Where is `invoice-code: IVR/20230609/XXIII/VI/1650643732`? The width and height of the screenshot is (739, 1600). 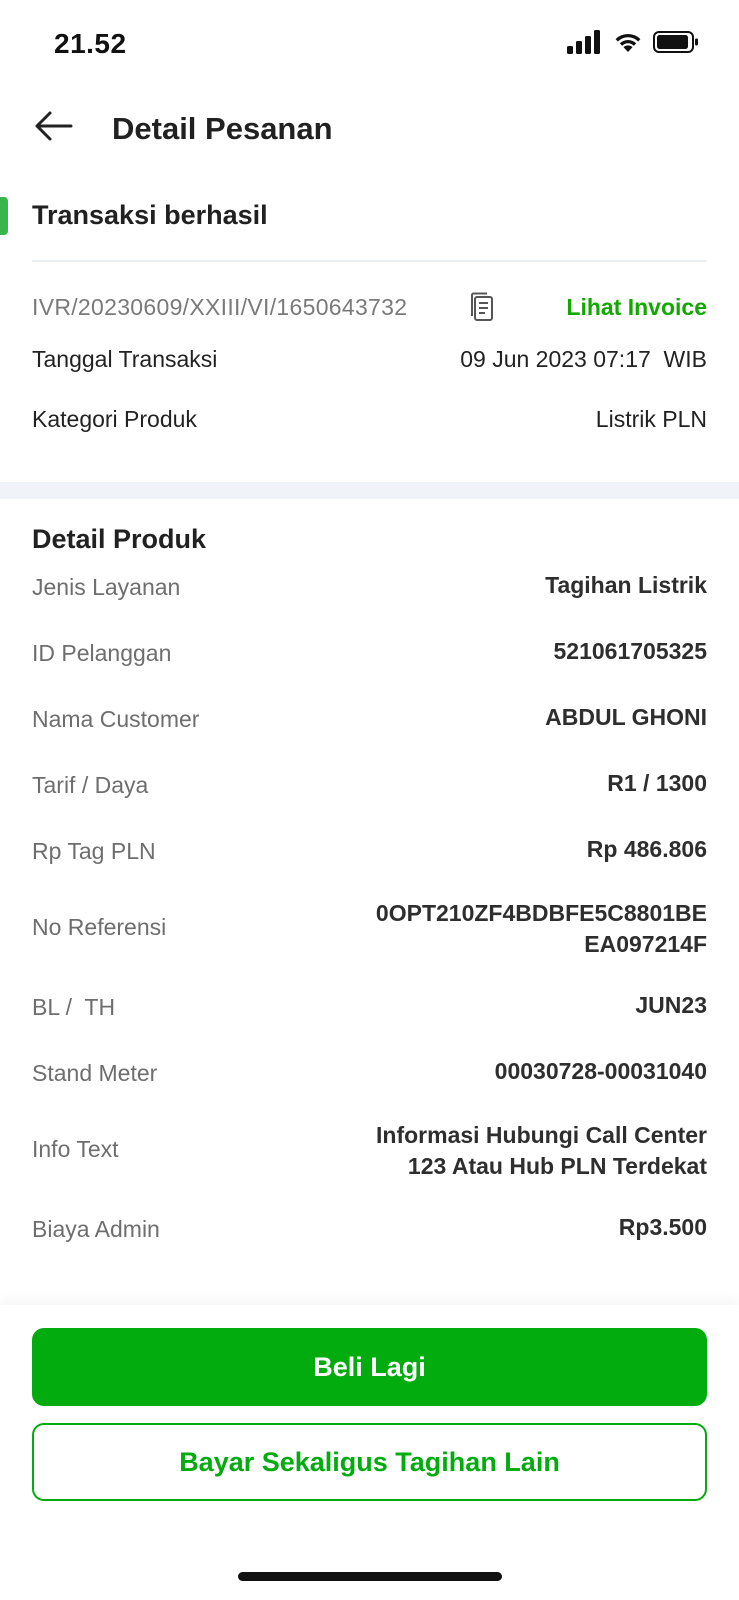 invoice-code: IVR/20230609/XXIII/VI/1650643732 is located at coordinates (220, 307).